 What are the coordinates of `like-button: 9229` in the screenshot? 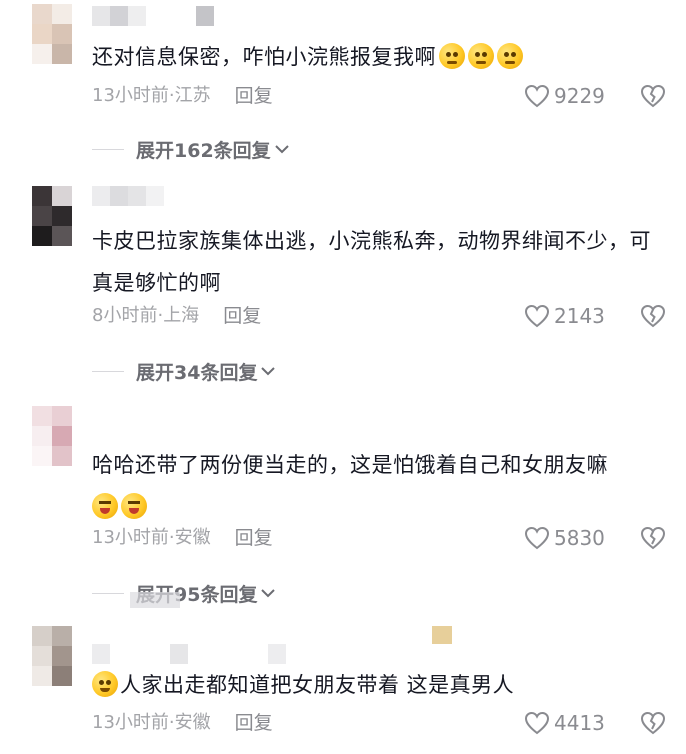 It's located at (564, 96).